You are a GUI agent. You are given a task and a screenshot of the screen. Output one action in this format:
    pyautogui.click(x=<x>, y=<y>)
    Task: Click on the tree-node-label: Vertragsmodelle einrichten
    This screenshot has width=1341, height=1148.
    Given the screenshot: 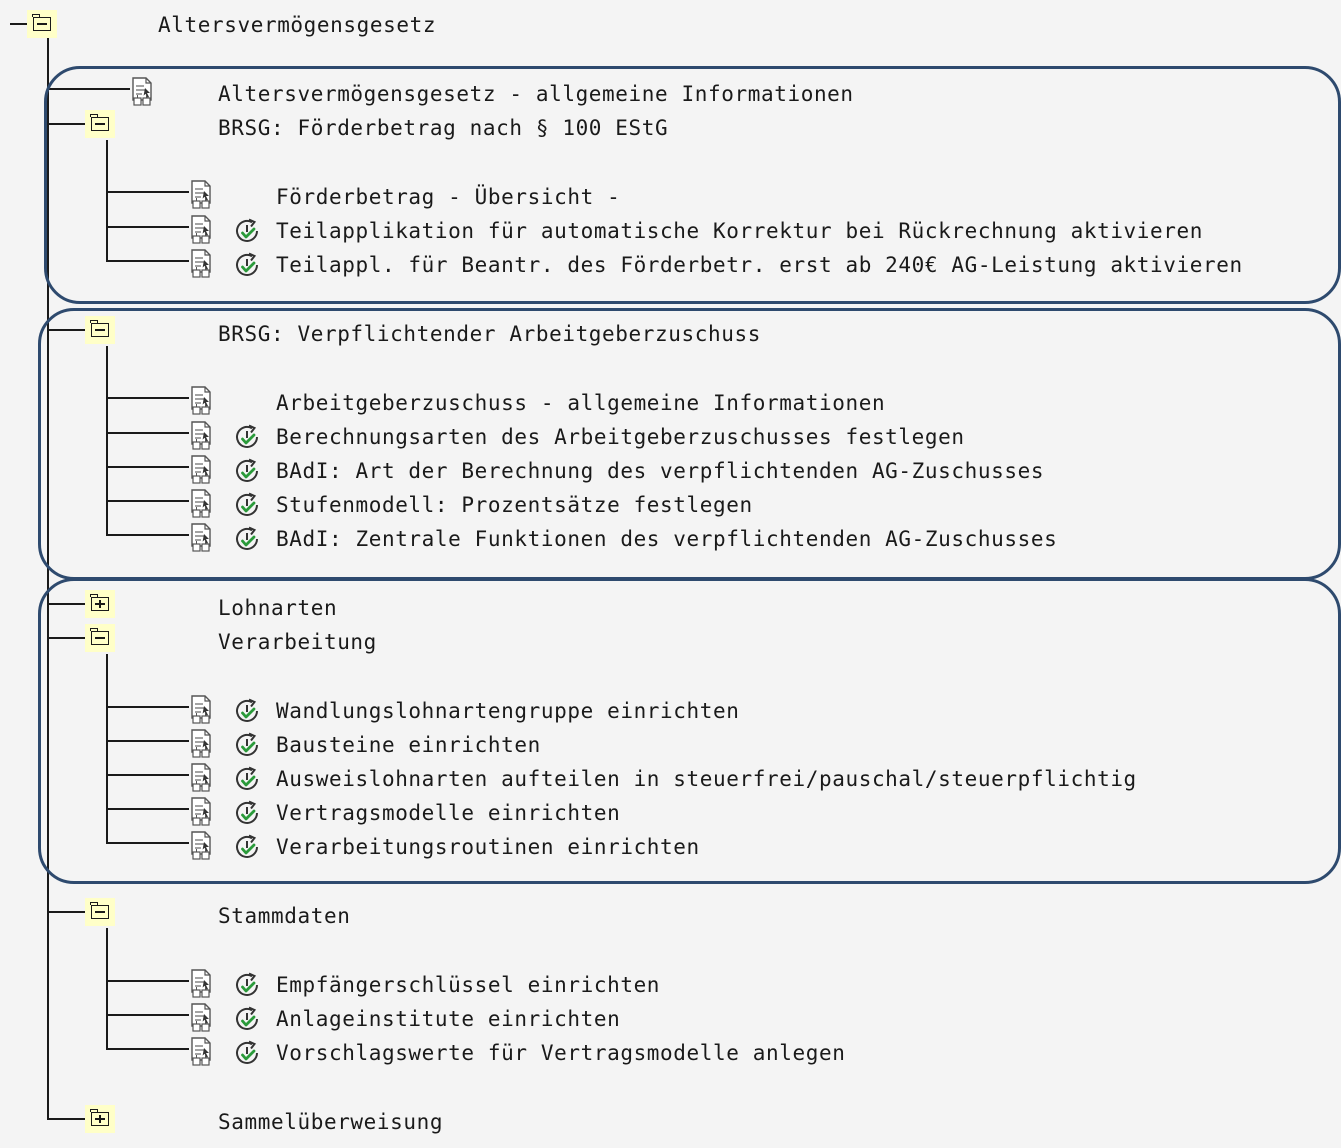 What is the action you would take?
    pyautogui.click(x=448, y=813)
    